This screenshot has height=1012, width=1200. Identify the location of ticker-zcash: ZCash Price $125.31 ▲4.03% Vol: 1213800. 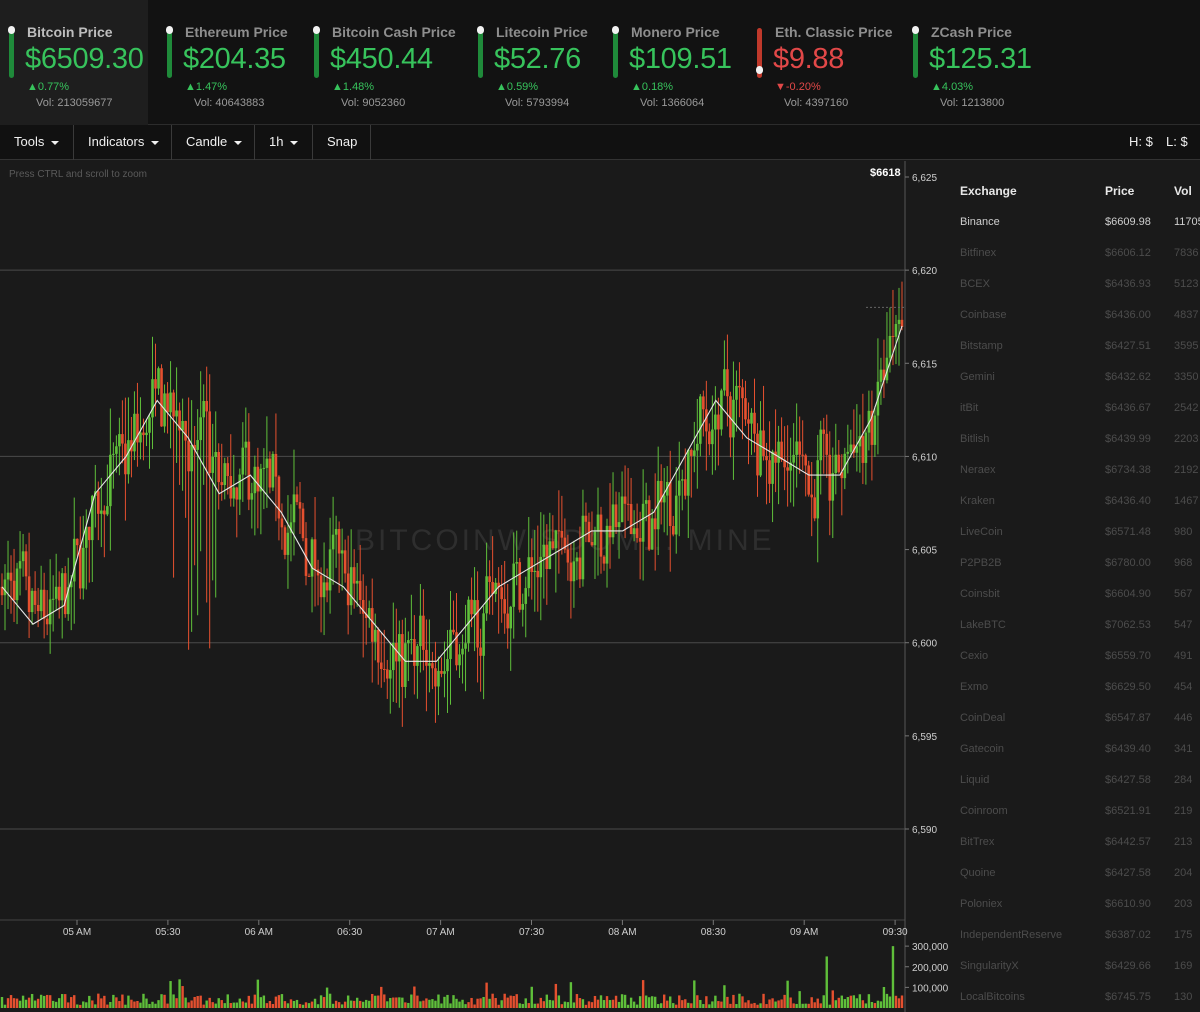
(974, 62).